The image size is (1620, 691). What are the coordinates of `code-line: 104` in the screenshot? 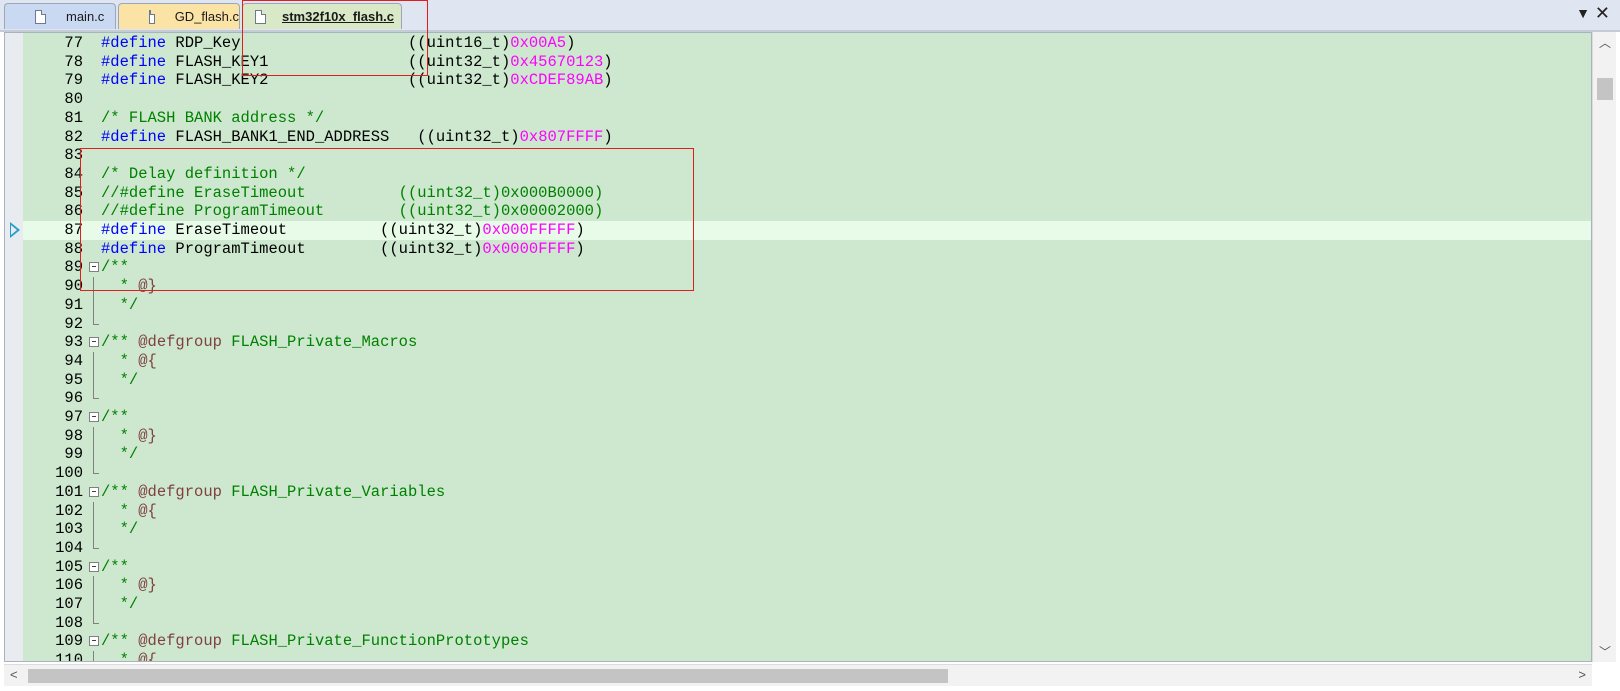 It's located at (807, 548).